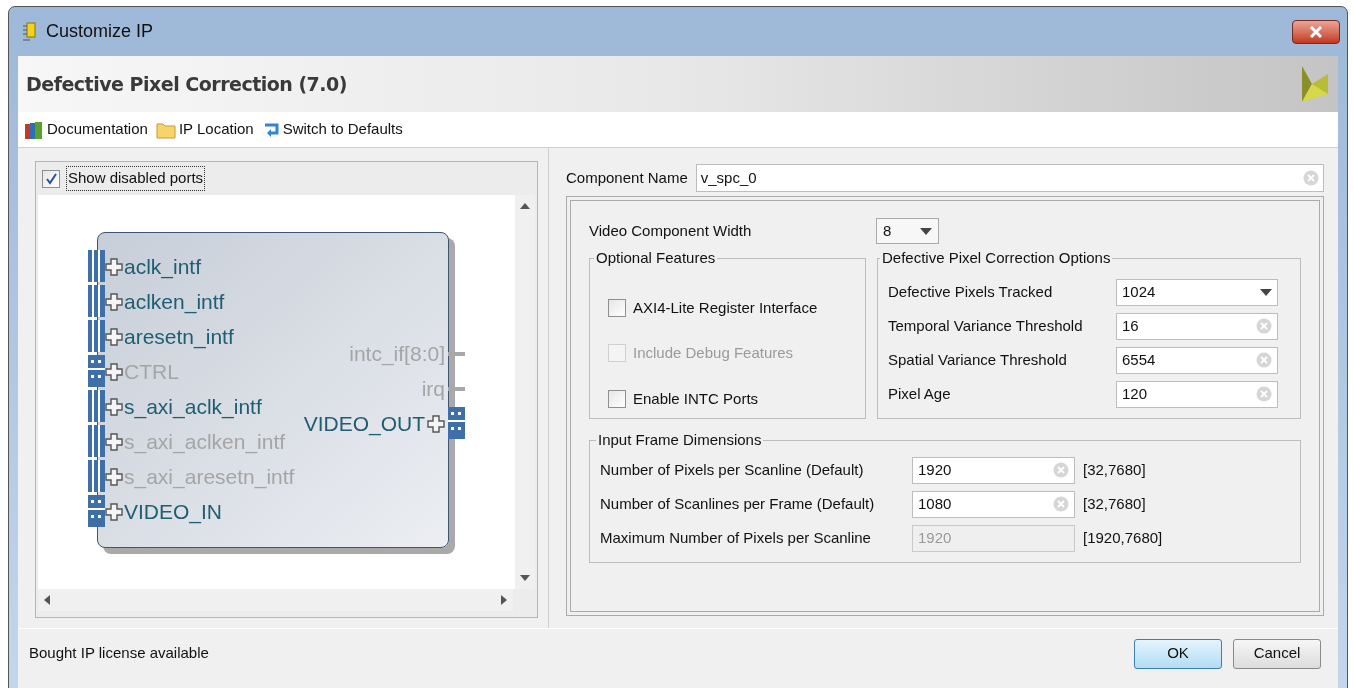 The height and width of the screenshot is (688, 1354). I want to click on field-label: Number of Pixels per Scanline (Default), so click(732, 469).